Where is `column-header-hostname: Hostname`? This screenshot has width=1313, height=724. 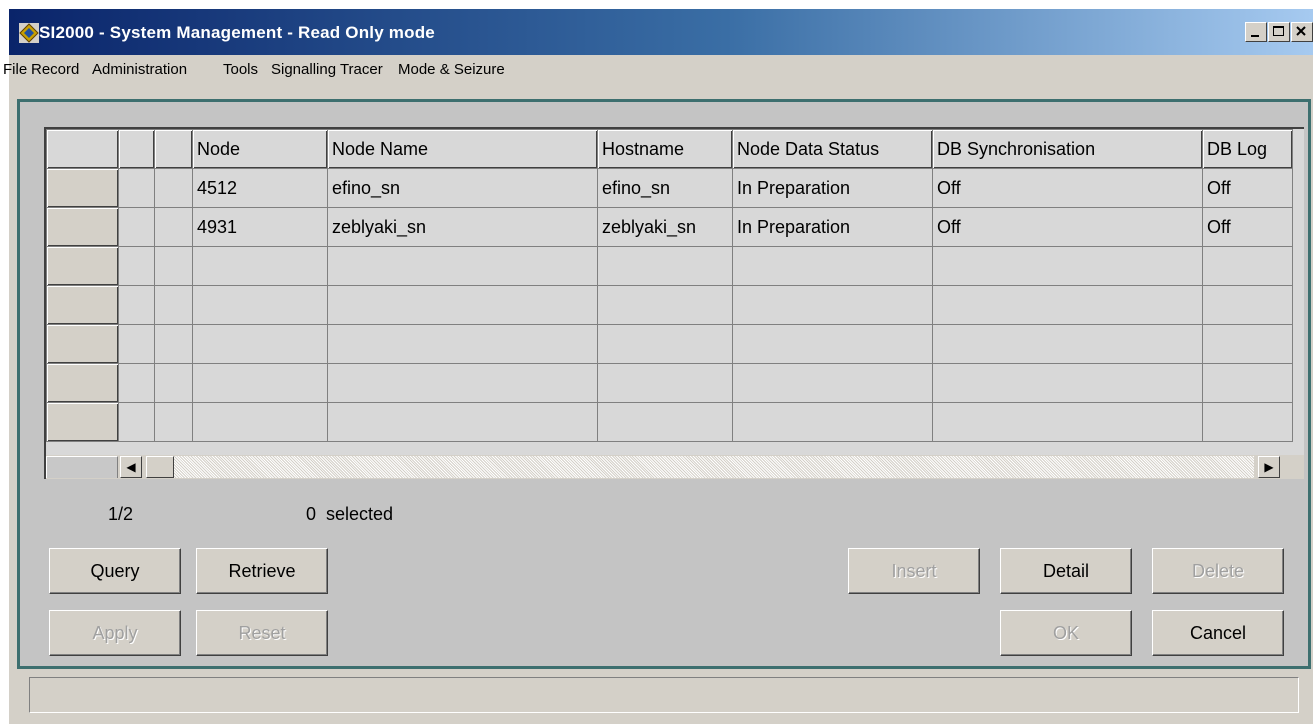 column-header-hostname: Hostname is located at coordinates (665, 149).